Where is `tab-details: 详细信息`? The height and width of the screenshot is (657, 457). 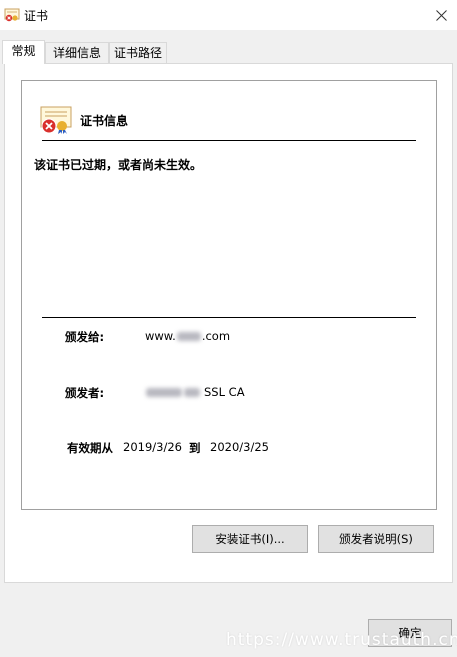
tab-details: 详细信息 is located at coordinates (77, 53).